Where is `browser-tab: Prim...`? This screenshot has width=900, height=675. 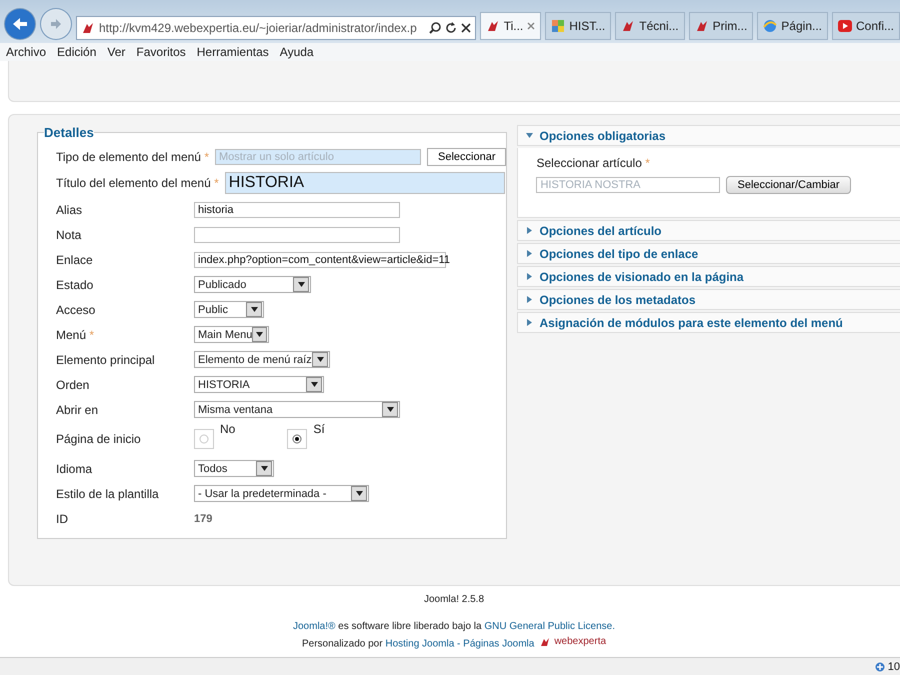
browser-tab: Prim... is located at coordinates (721, 26).